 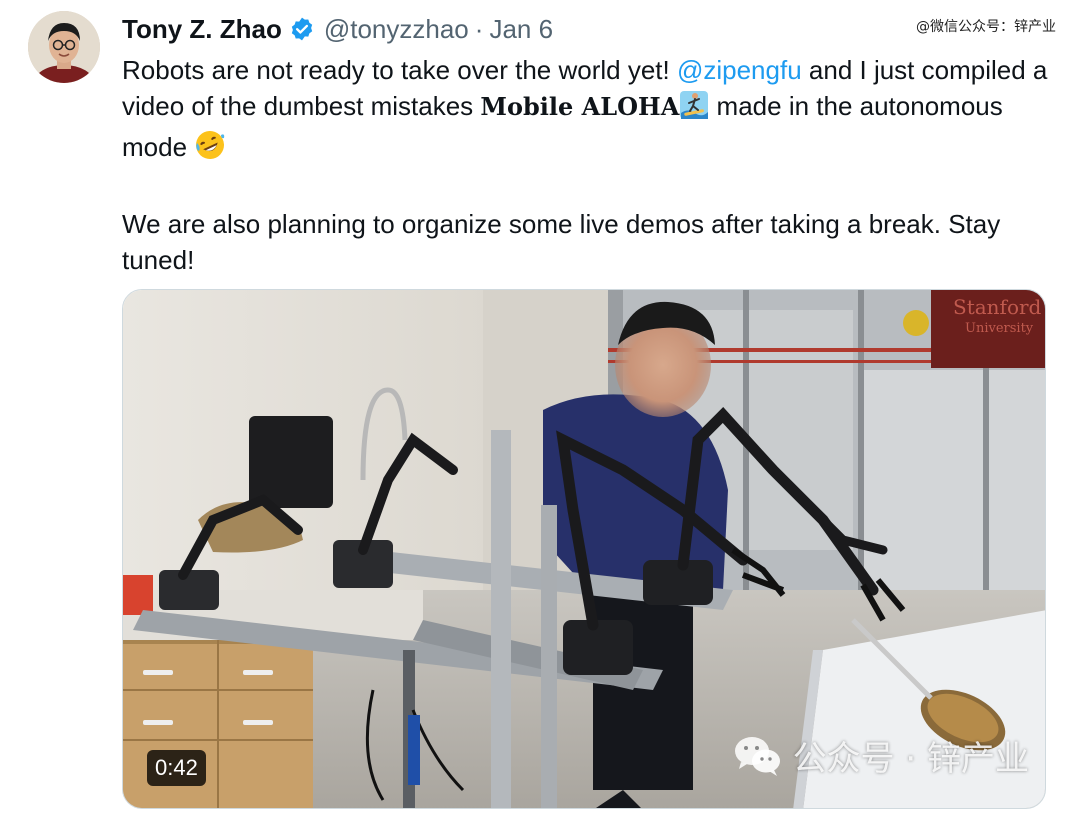 I want to click on rofl-emoji-icon, so click(x=210, y=149).